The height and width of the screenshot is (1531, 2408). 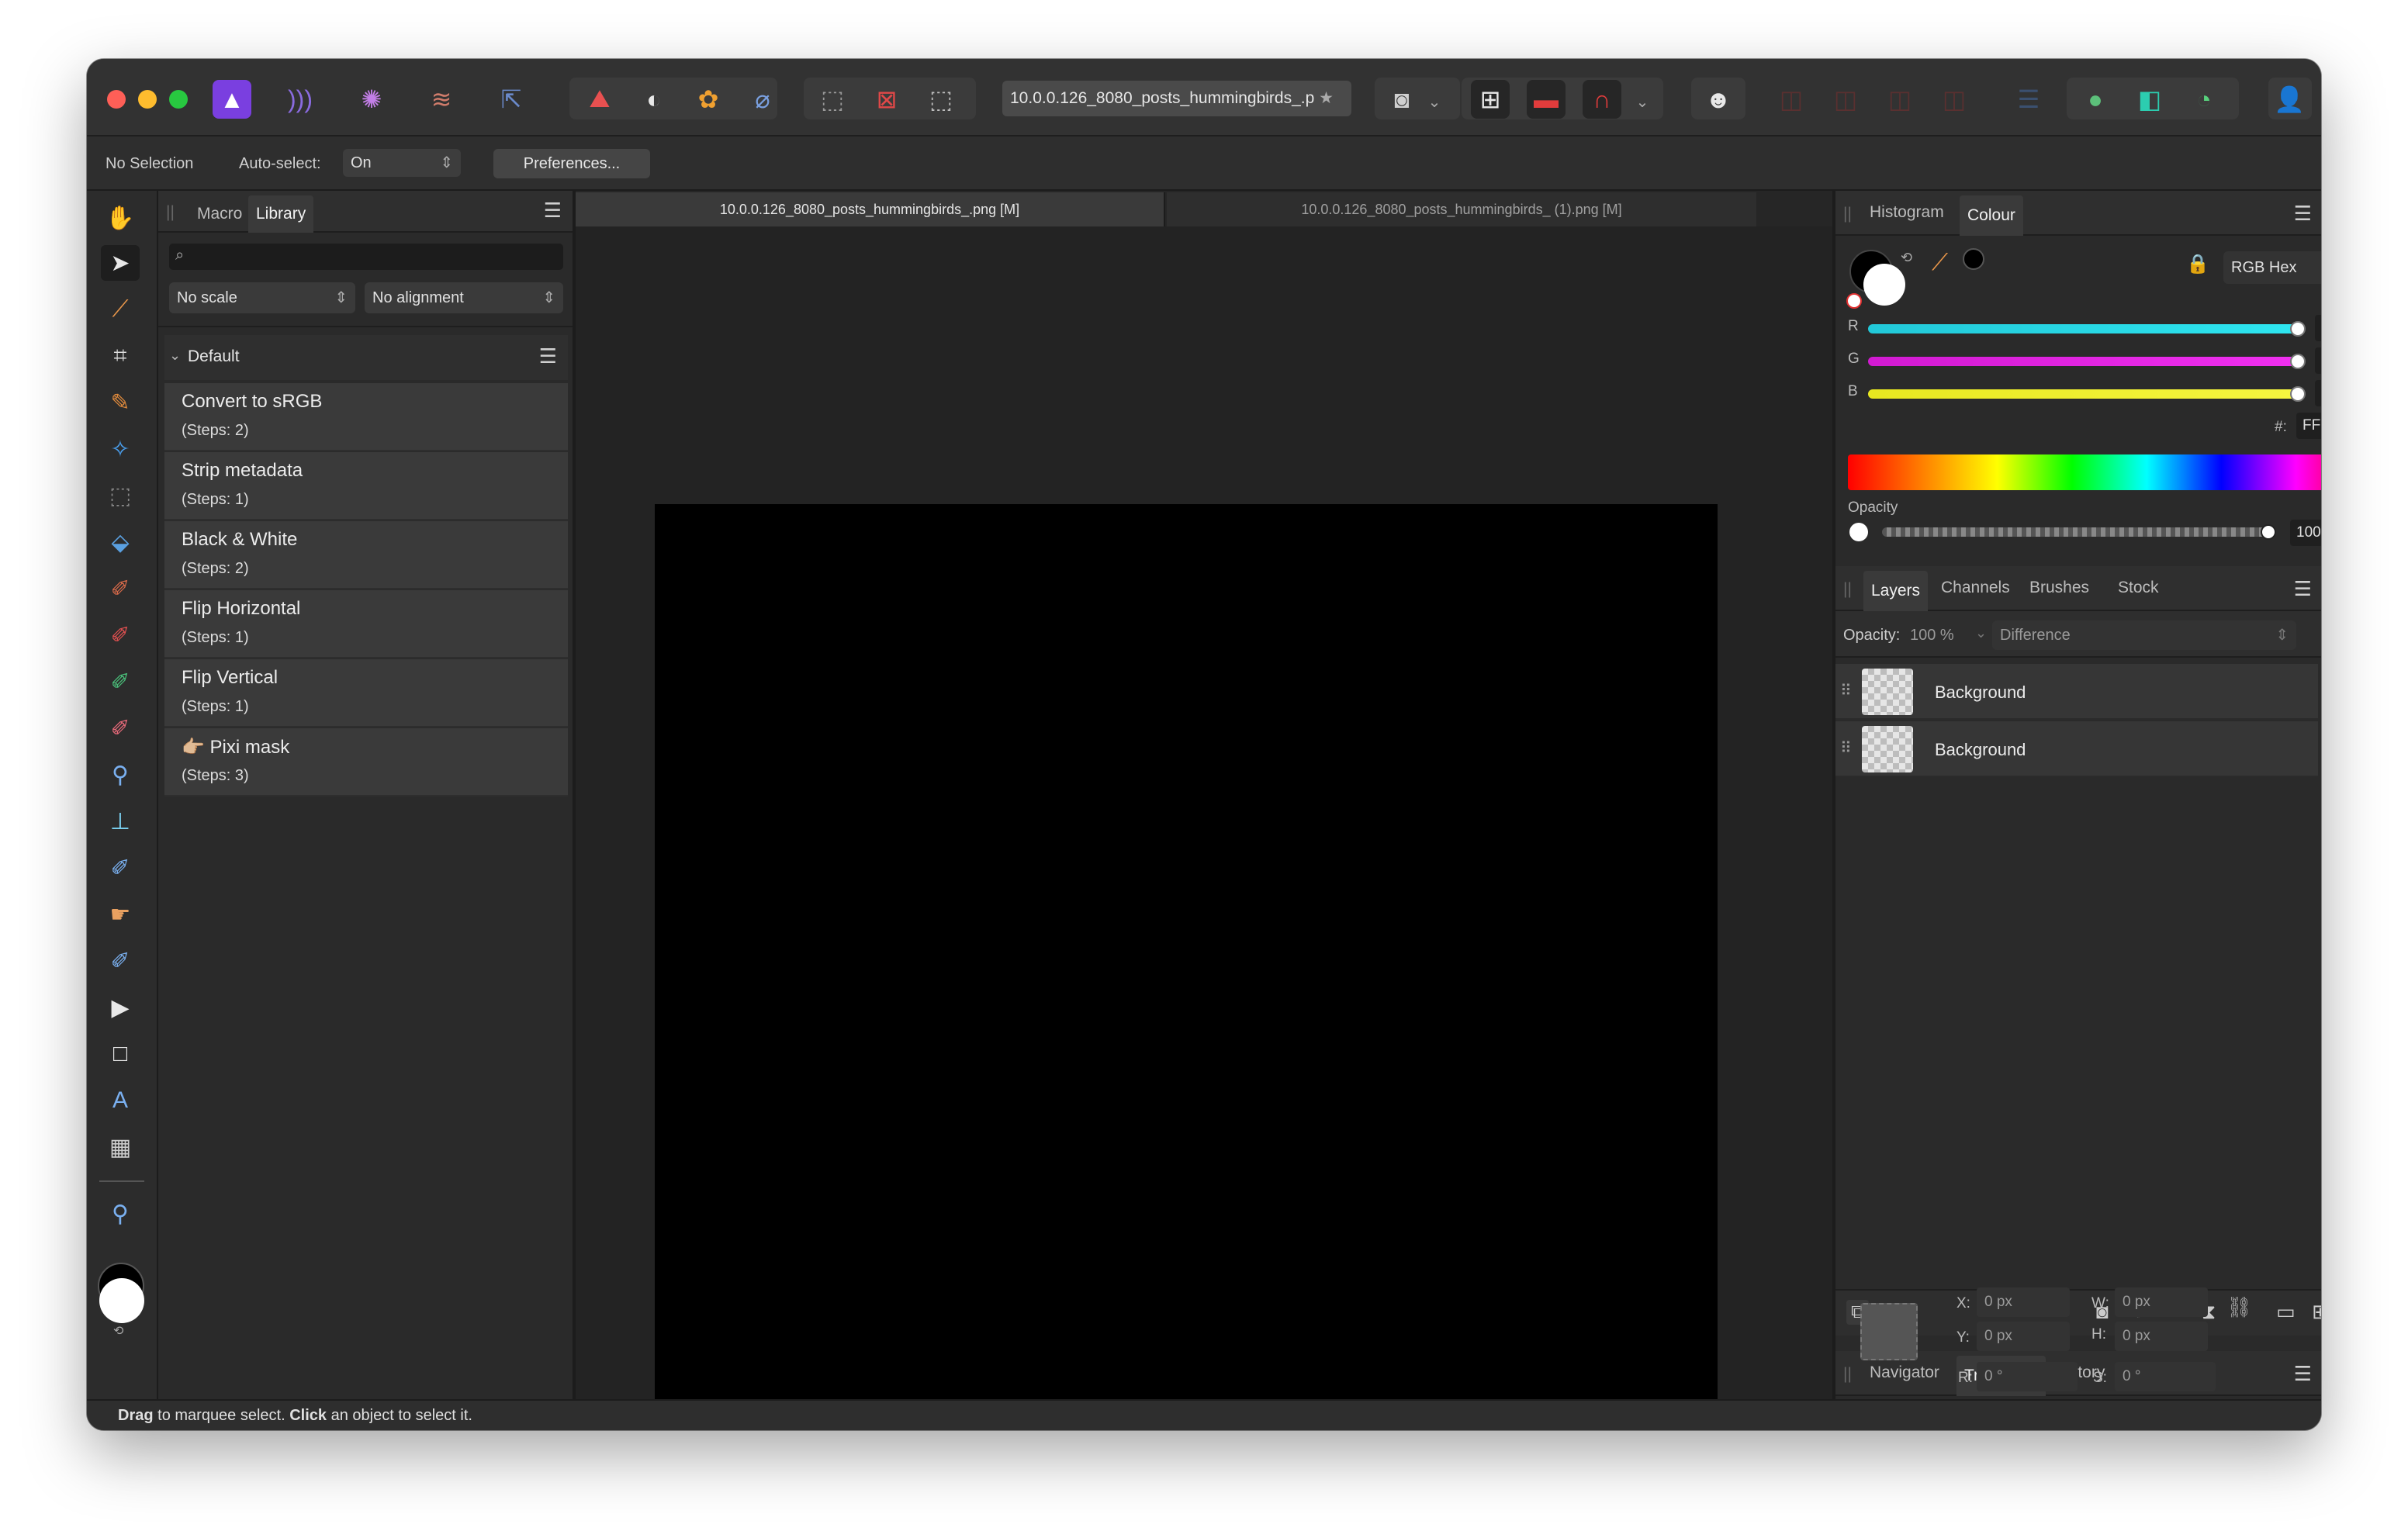 I want to click on eyedropper-icon: ⟋, so click(x=1940, y=263).